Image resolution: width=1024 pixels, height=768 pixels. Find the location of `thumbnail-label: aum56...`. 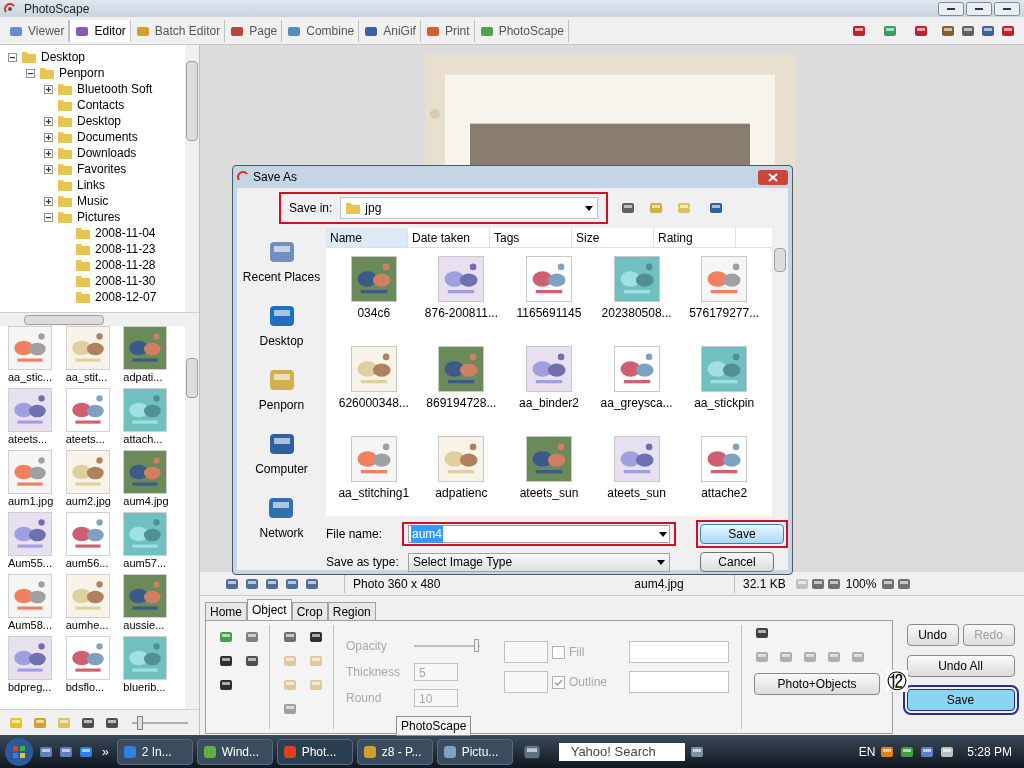

thumbnail-label: aum56... is located at coordinates (87, 563).